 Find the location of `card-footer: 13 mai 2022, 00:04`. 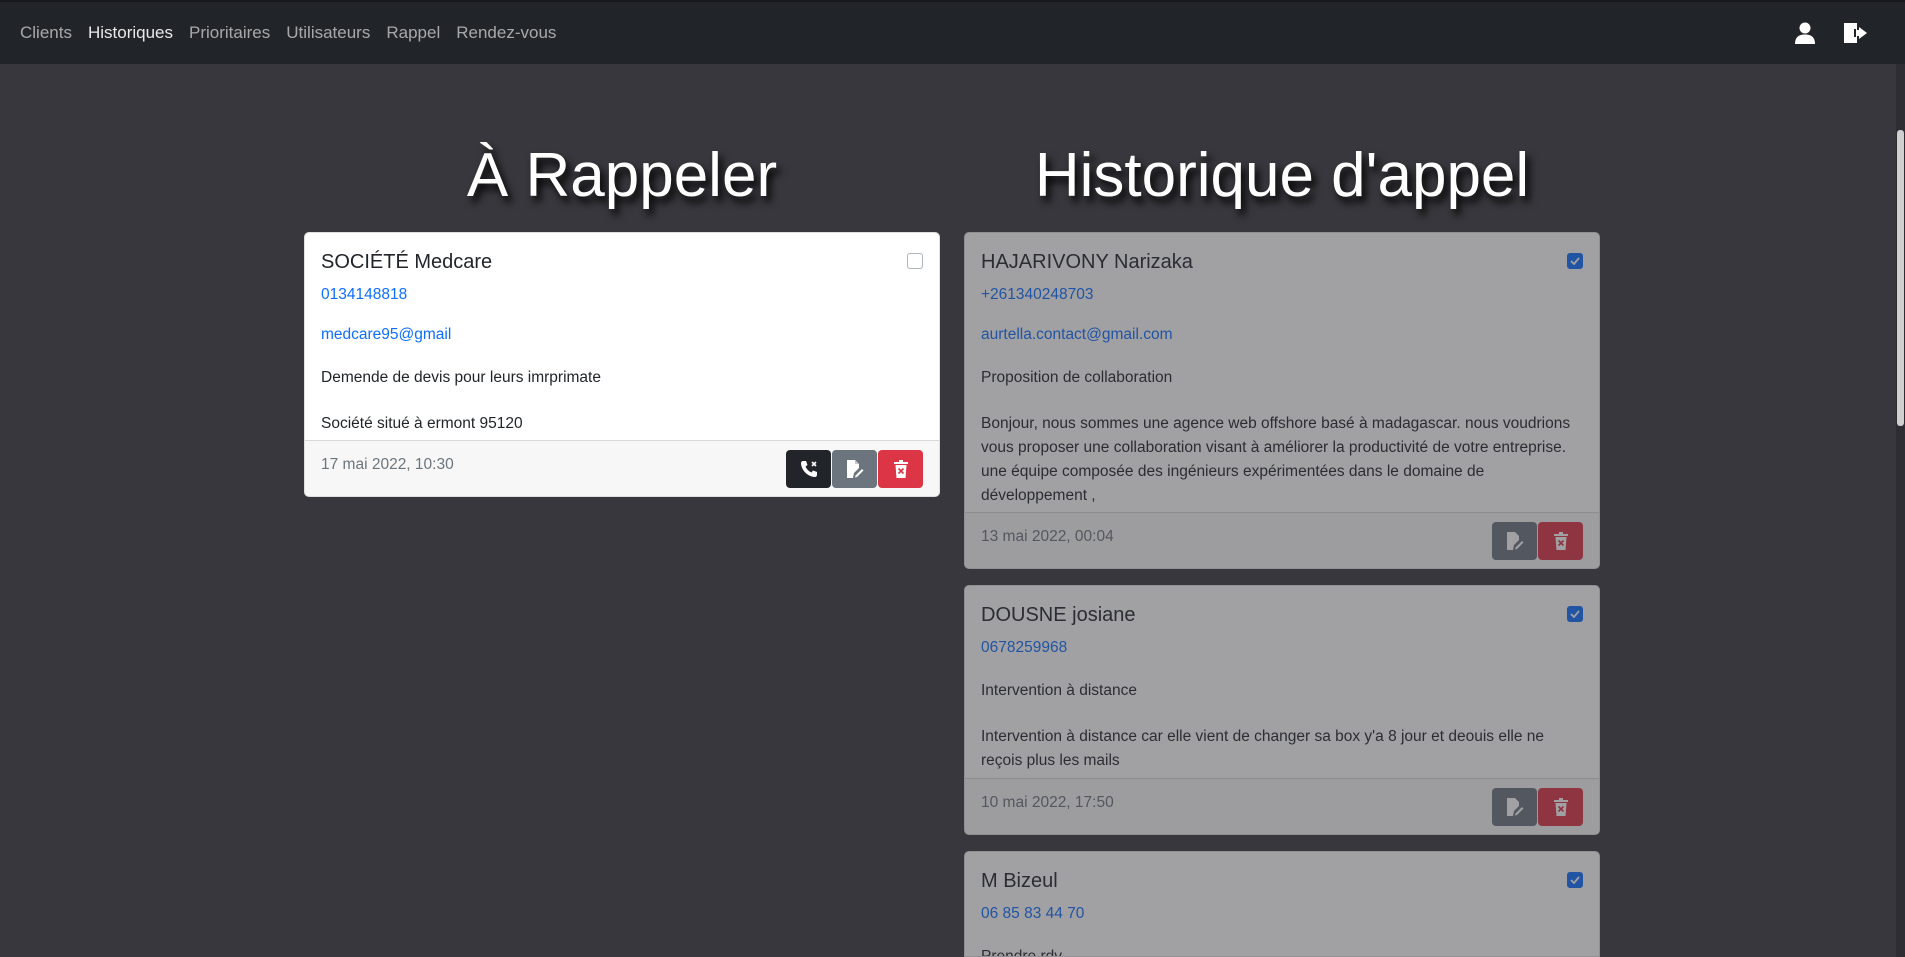

card-footer: 13 mai 2022, 00:04 is located at coordinates (1282, 540).